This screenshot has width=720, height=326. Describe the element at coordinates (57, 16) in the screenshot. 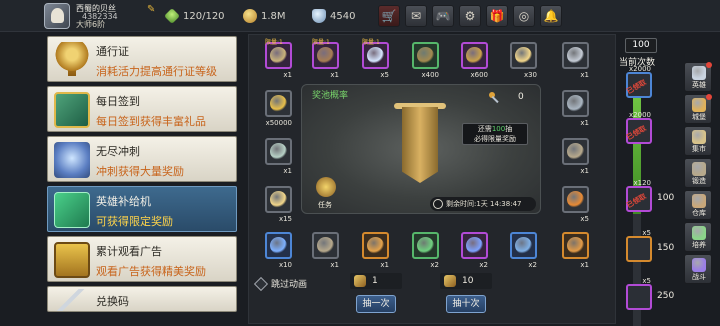

I see `player-avatar` at that location.